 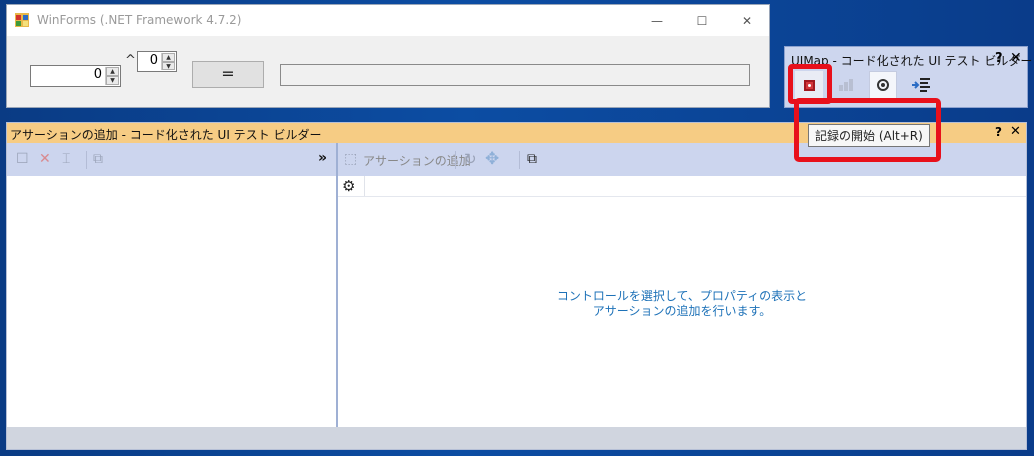 What do you see at coordinates (22, 20) in the screenshot?
I see `winforms-app-icon` at bounding box center [22, 20].